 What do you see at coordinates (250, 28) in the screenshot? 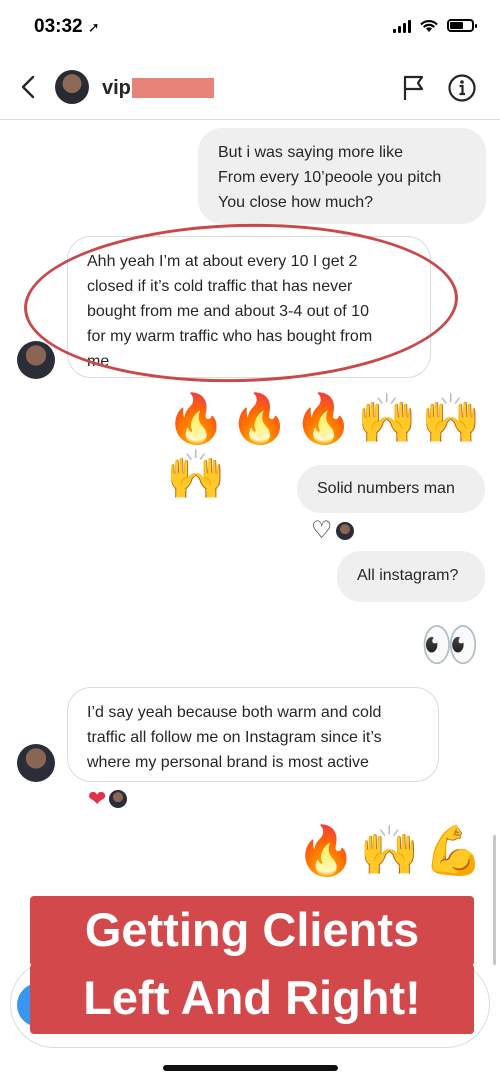
I see `status-bar: 03:32 ➚` at bounding box center [250, 28].